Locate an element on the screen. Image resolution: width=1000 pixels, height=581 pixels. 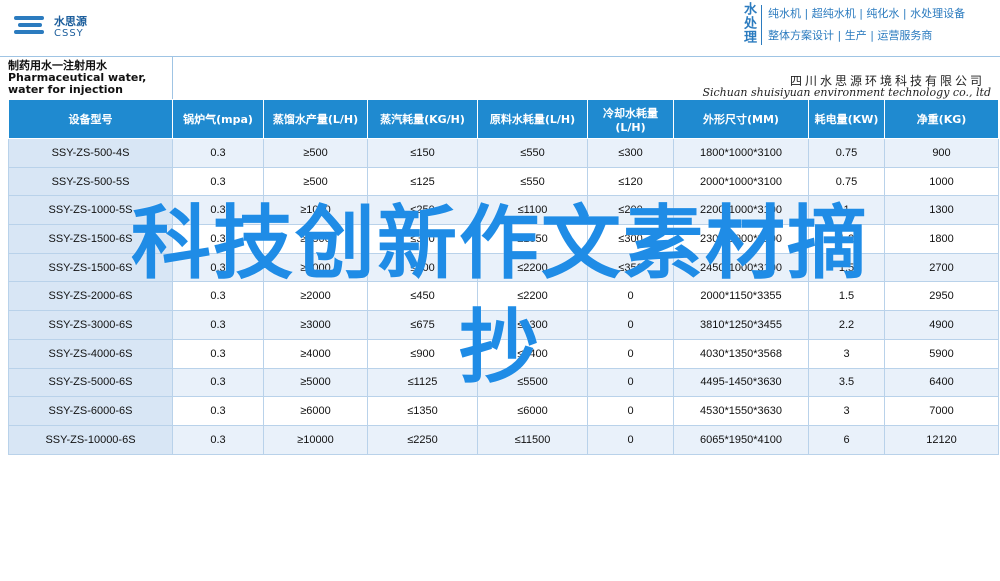
table-cell: 7000 is located at coordinates (941, 411).